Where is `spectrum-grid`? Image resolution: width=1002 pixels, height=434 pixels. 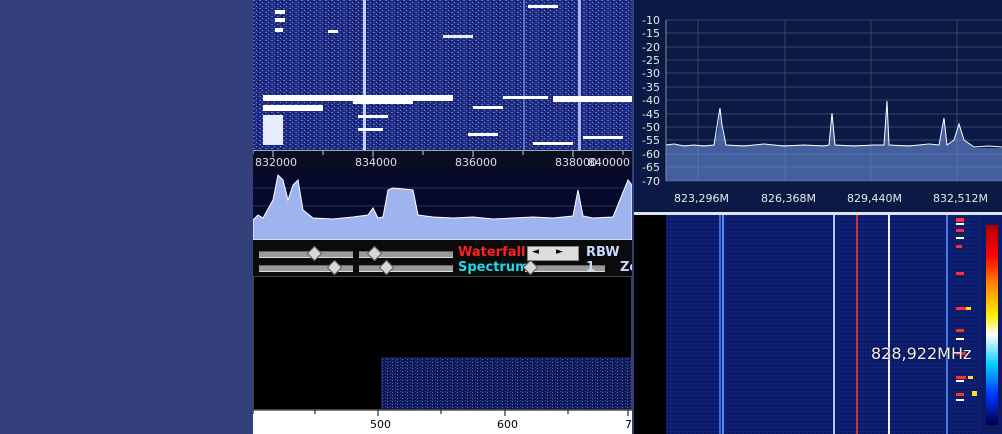
spectrum-grid is located at coordinates (833, 100).